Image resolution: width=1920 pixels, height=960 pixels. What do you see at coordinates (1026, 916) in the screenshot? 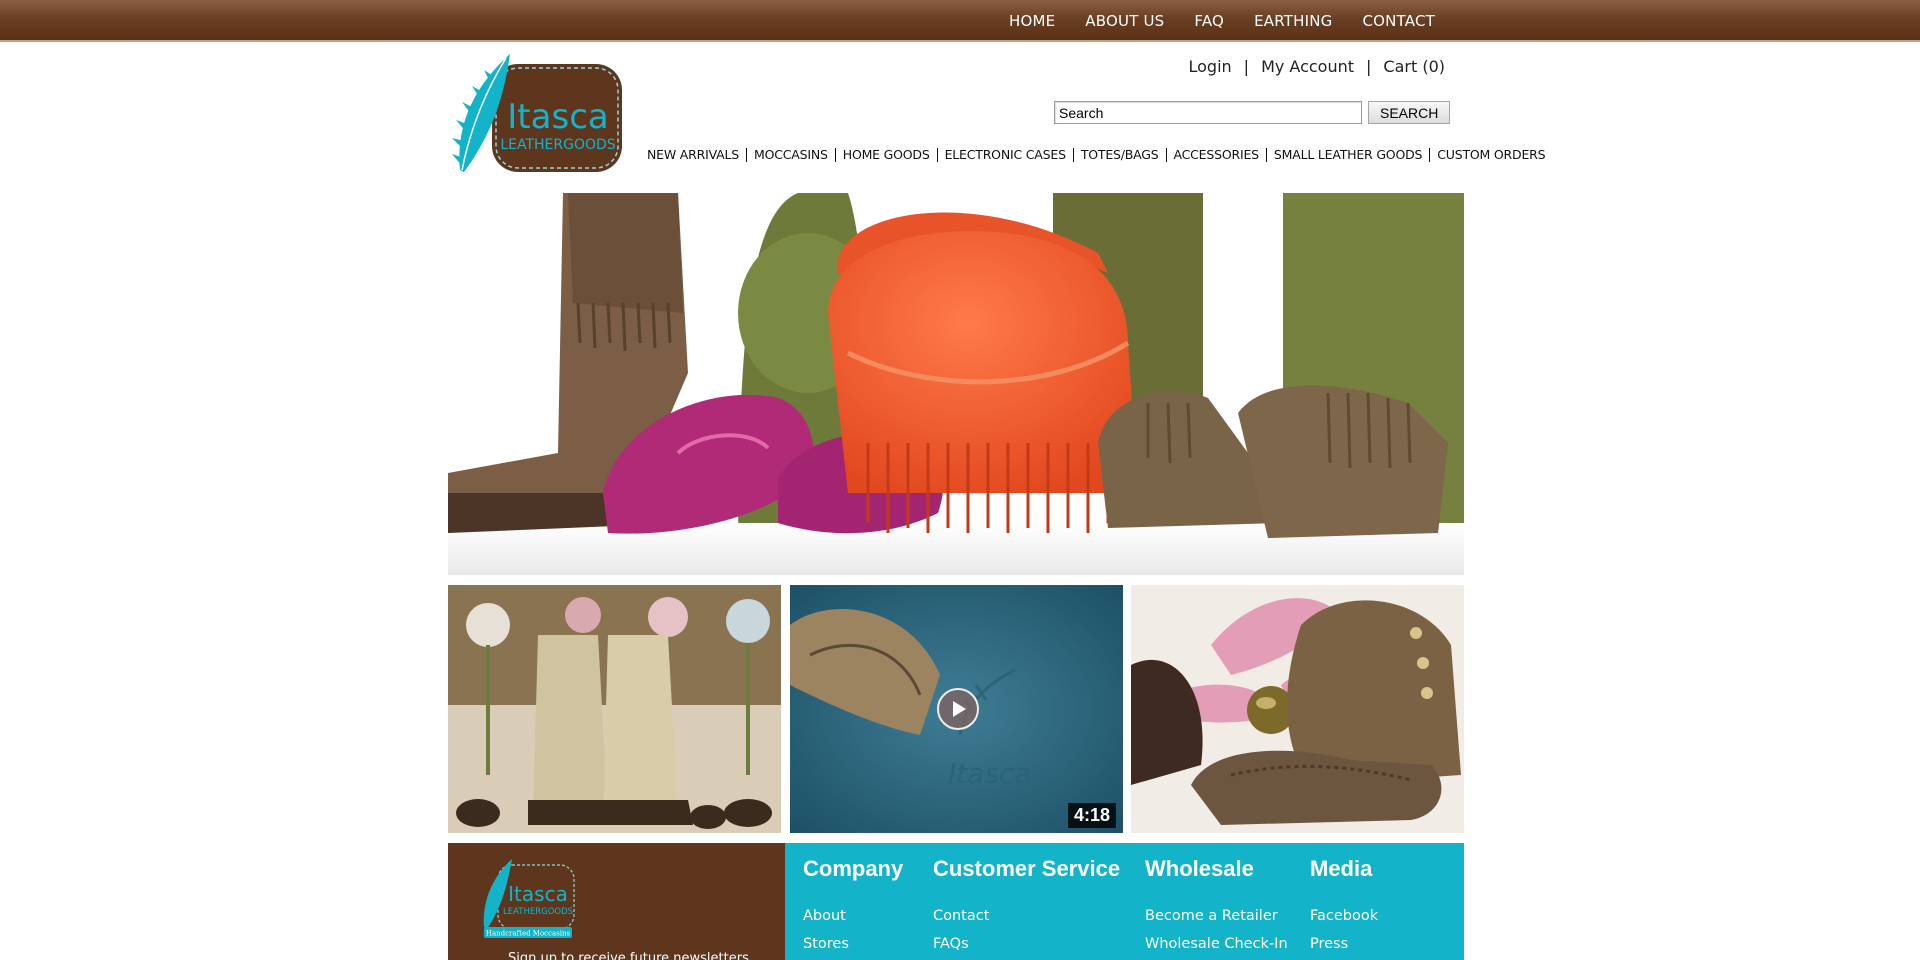
I see `footer-link-contact: Contact` at bounding box center [1026, 916].